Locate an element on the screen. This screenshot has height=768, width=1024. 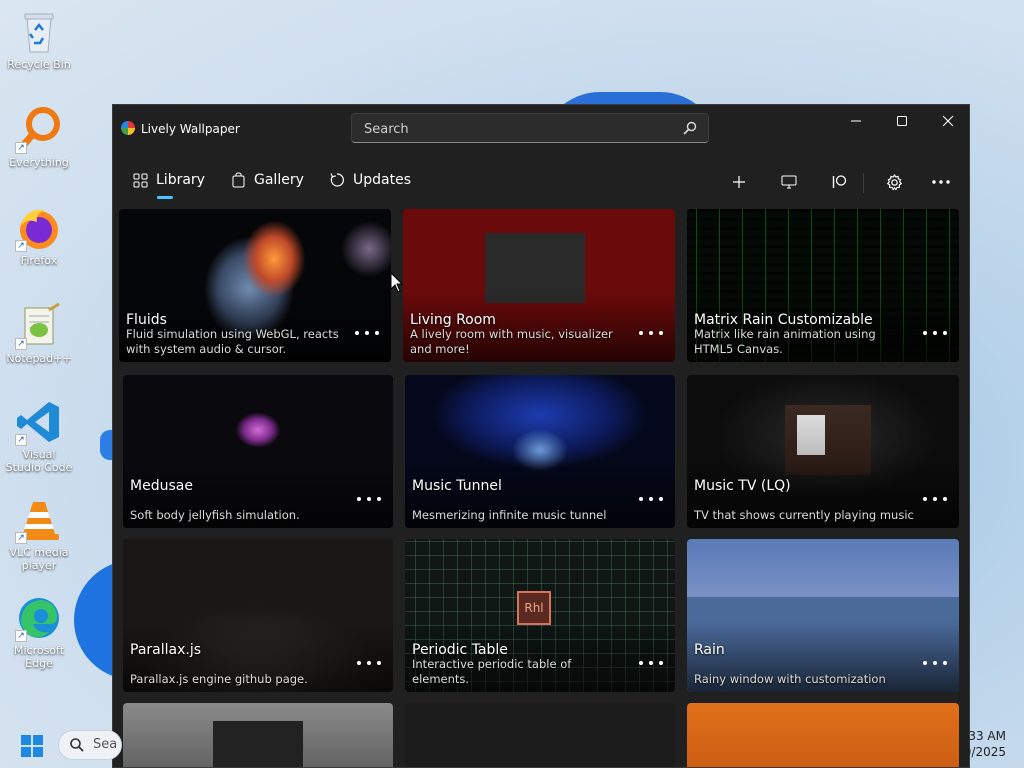
taskbar-clock: 33 AM 9/2025 is located at coordinates (985, 744).